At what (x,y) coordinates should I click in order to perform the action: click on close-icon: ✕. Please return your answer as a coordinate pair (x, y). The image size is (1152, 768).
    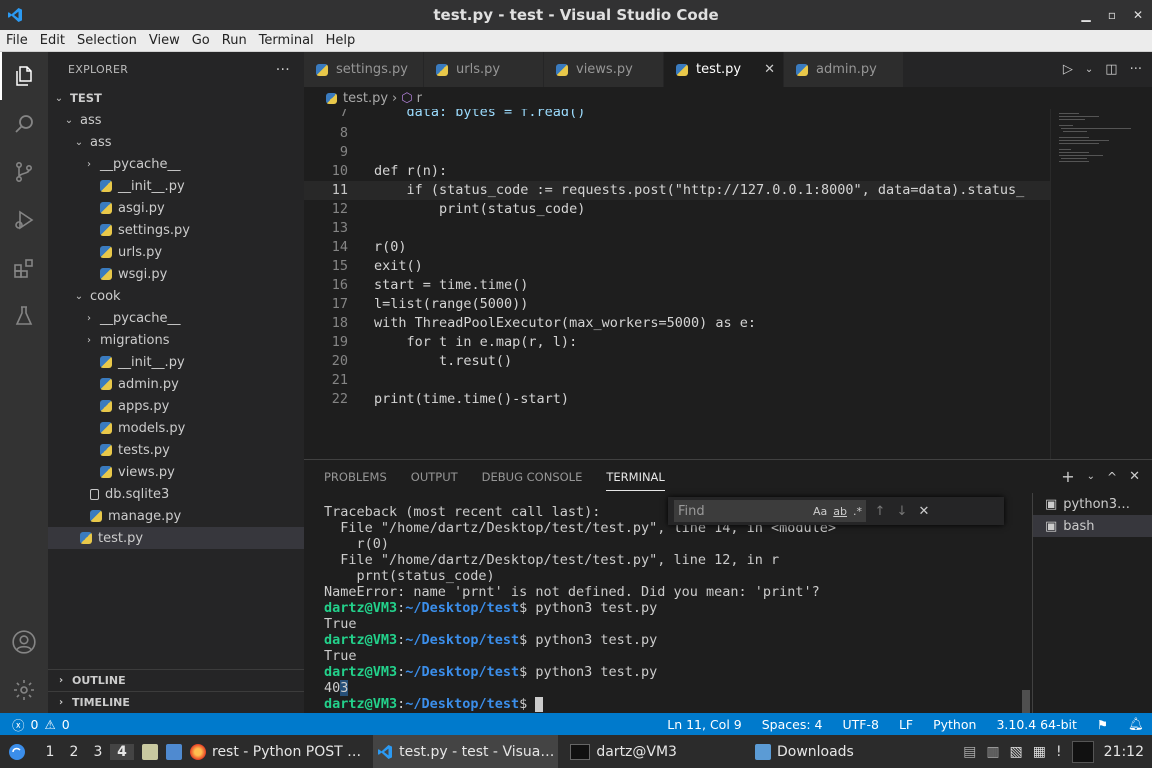
    Looking at the image, I should click on (1138, 15).